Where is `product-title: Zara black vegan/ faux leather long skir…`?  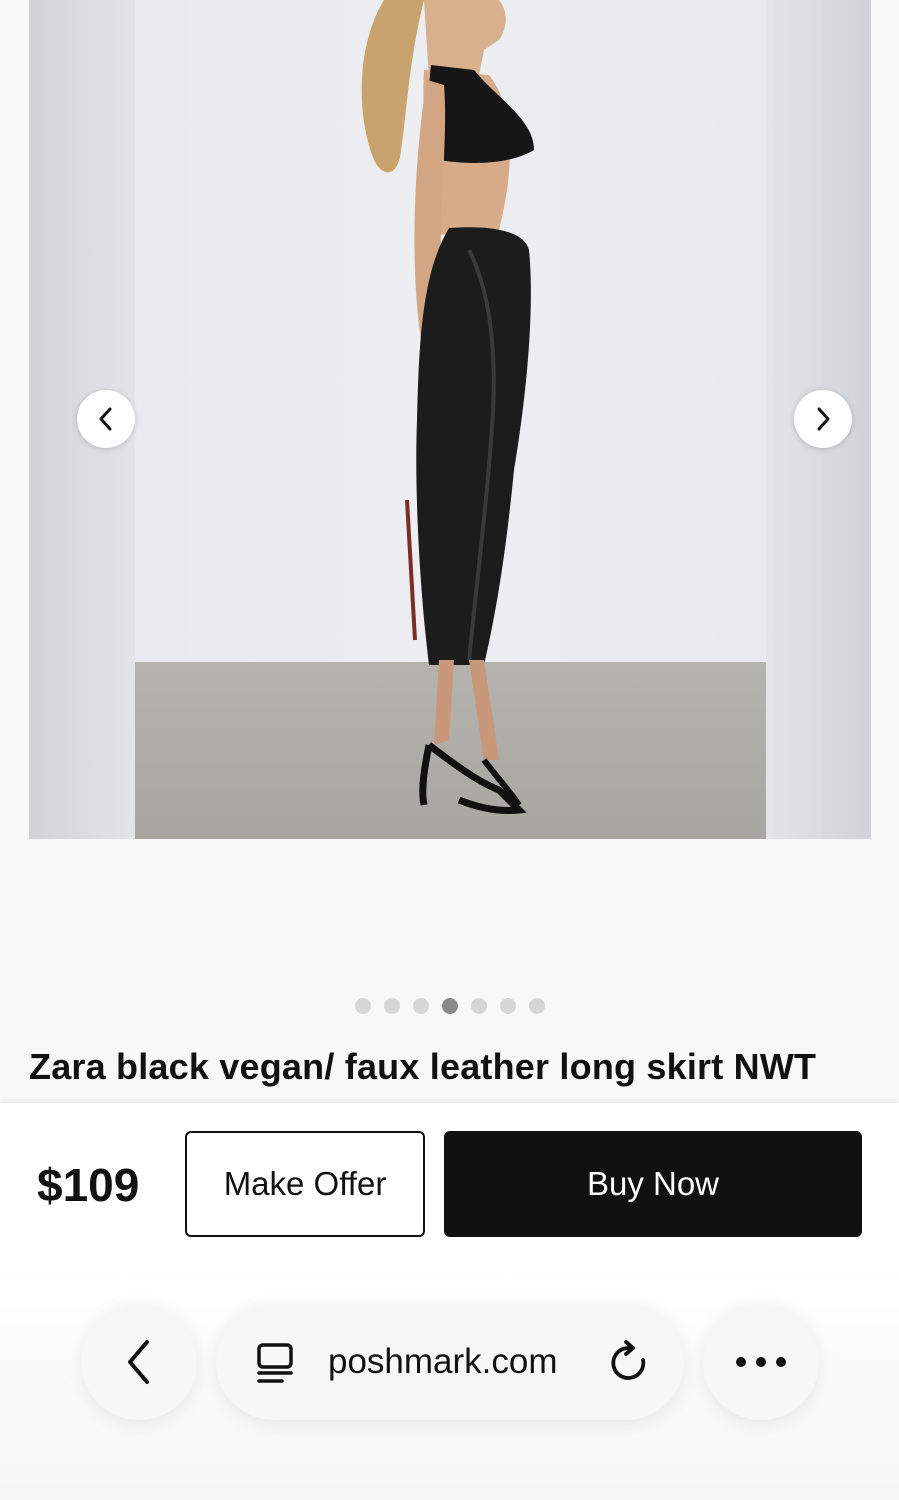
product-title: Zara black vegan/ faux leather long skir… is located at coordinates (423, 1066).